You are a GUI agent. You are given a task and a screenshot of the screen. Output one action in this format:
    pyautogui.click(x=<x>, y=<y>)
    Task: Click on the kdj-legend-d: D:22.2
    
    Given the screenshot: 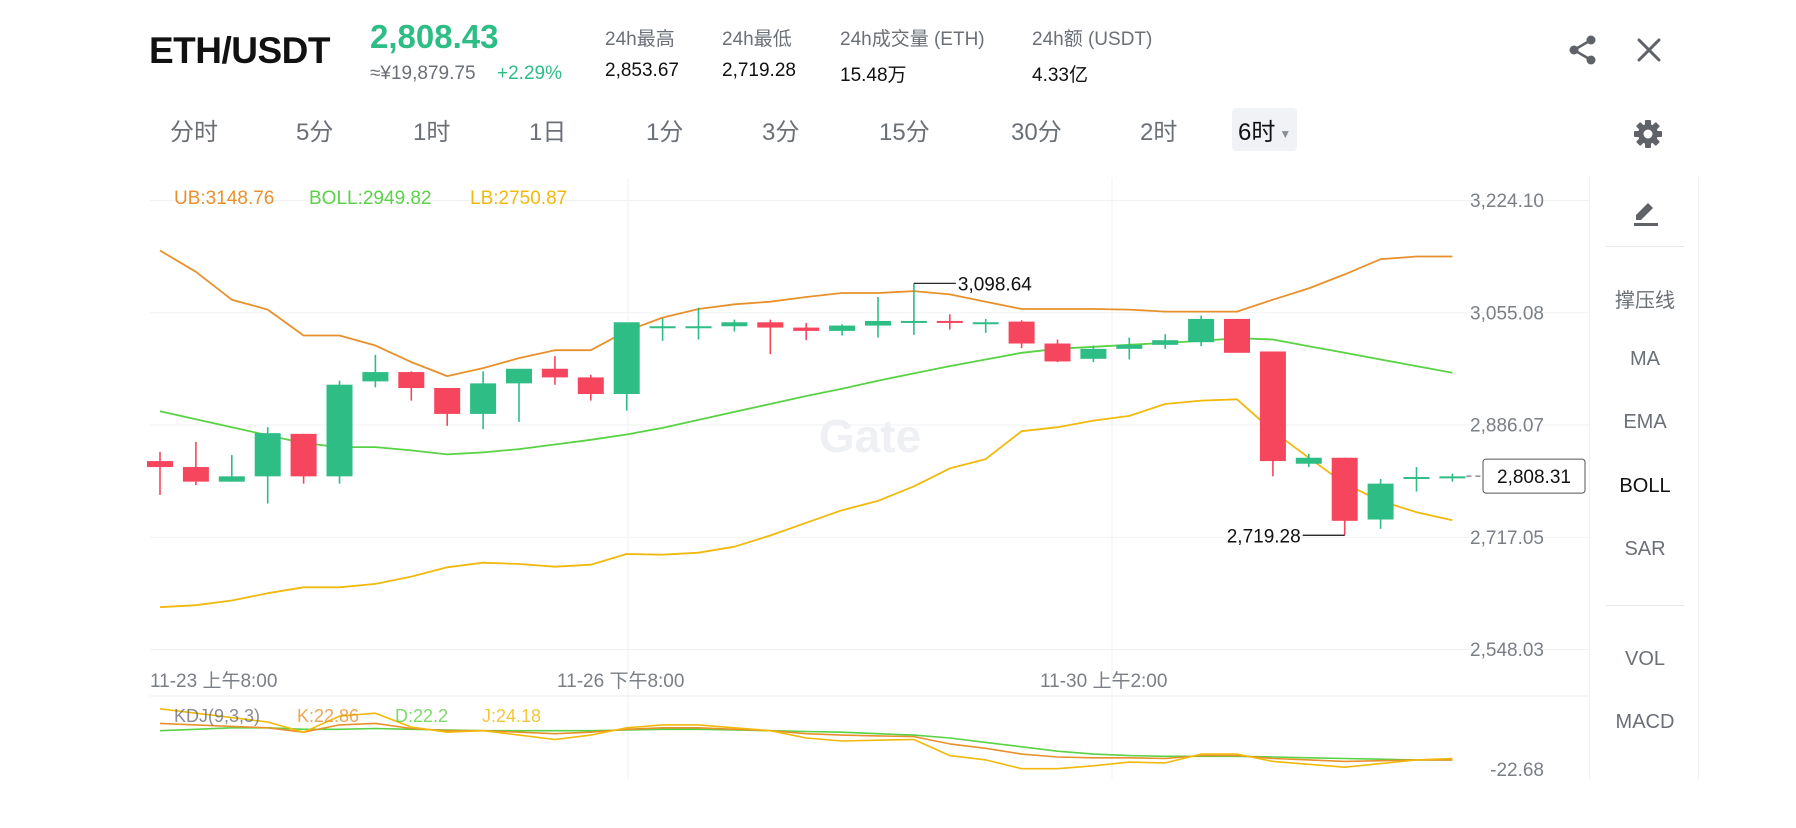 What is the action you would take?
    pyautogui.click(x=422, y=716)
    